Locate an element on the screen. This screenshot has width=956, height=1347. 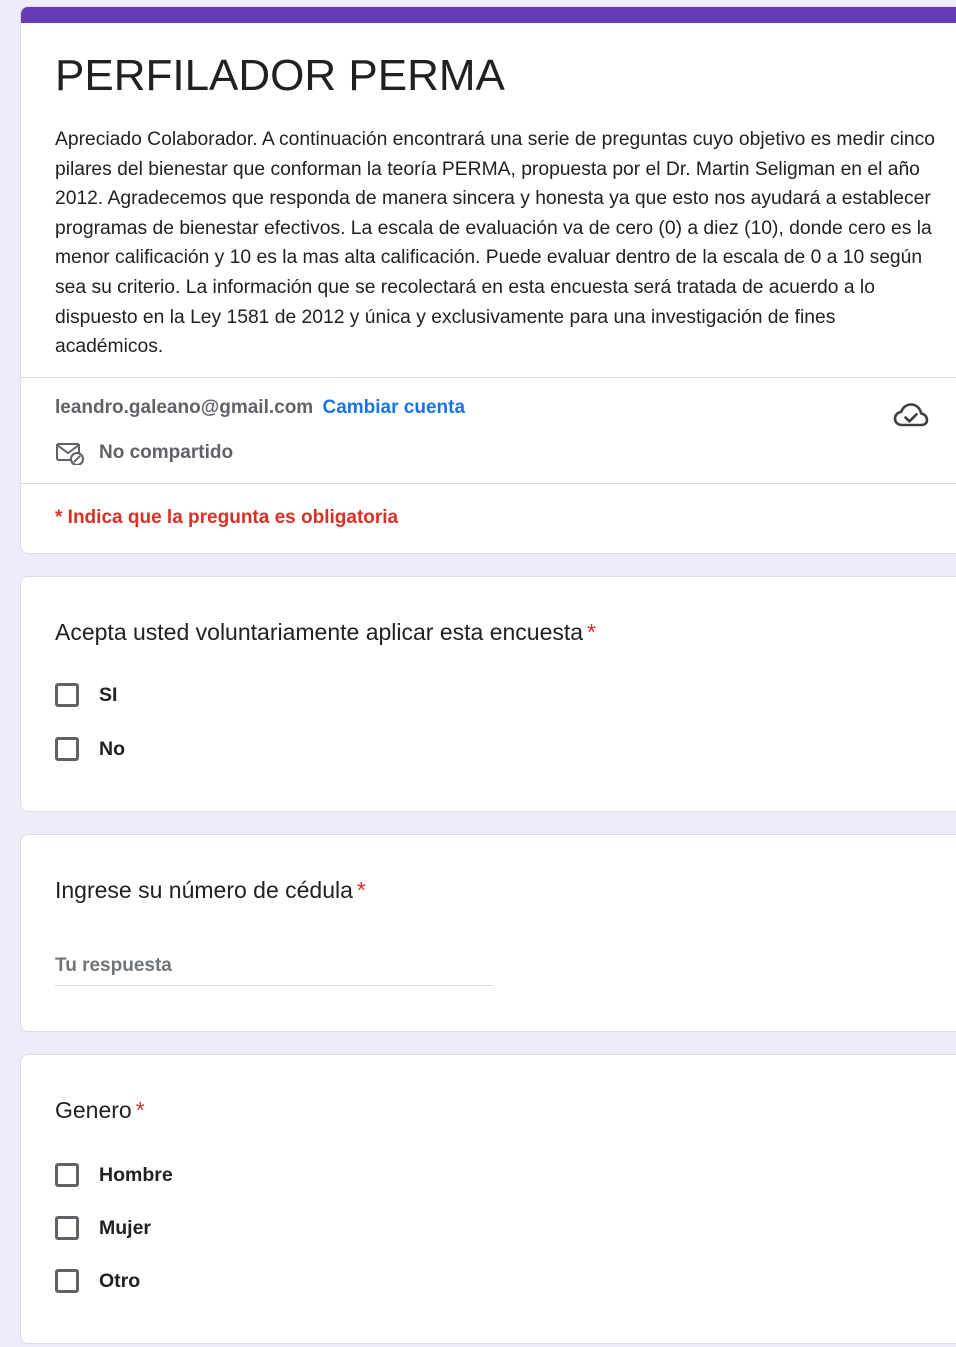
option-si: SI is located at coordinates (86, 695).